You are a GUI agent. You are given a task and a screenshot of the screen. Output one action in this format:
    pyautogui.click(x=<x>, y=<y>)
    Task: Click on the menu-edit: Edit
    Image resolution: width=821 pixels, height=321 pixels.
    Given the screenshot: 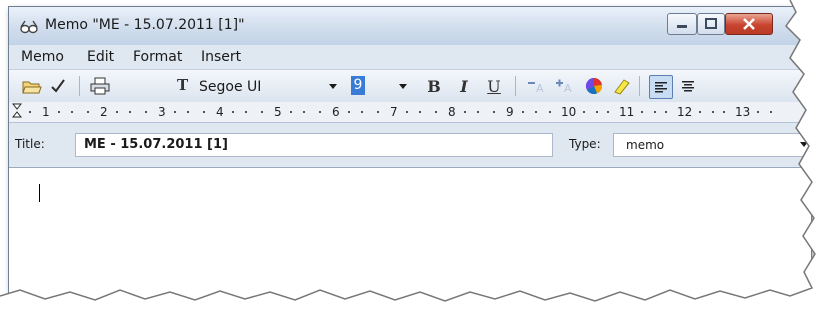 What is the action you would take?
    pyautogui.click(x=100, y=57)
    